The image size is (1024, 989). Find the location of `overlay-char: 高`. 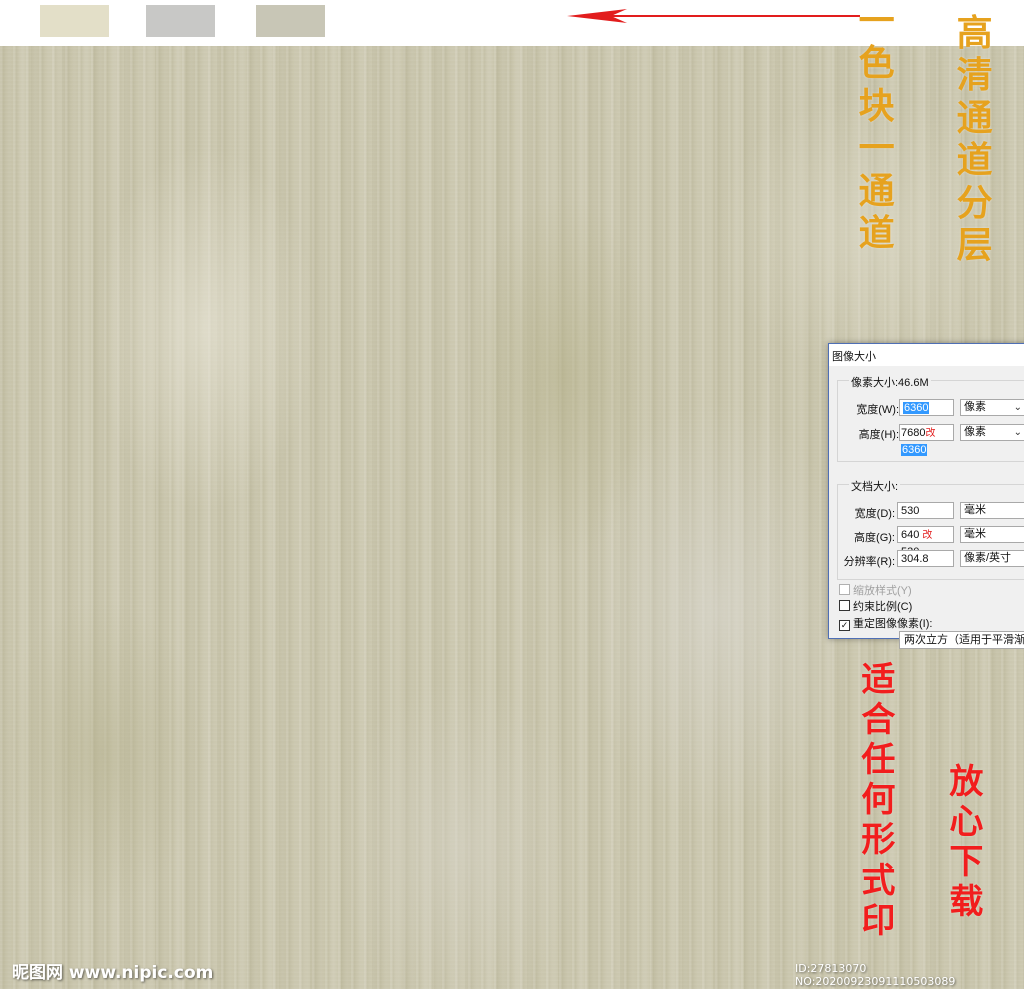

overlay-char: 高 is located at coordinates (974, 33).